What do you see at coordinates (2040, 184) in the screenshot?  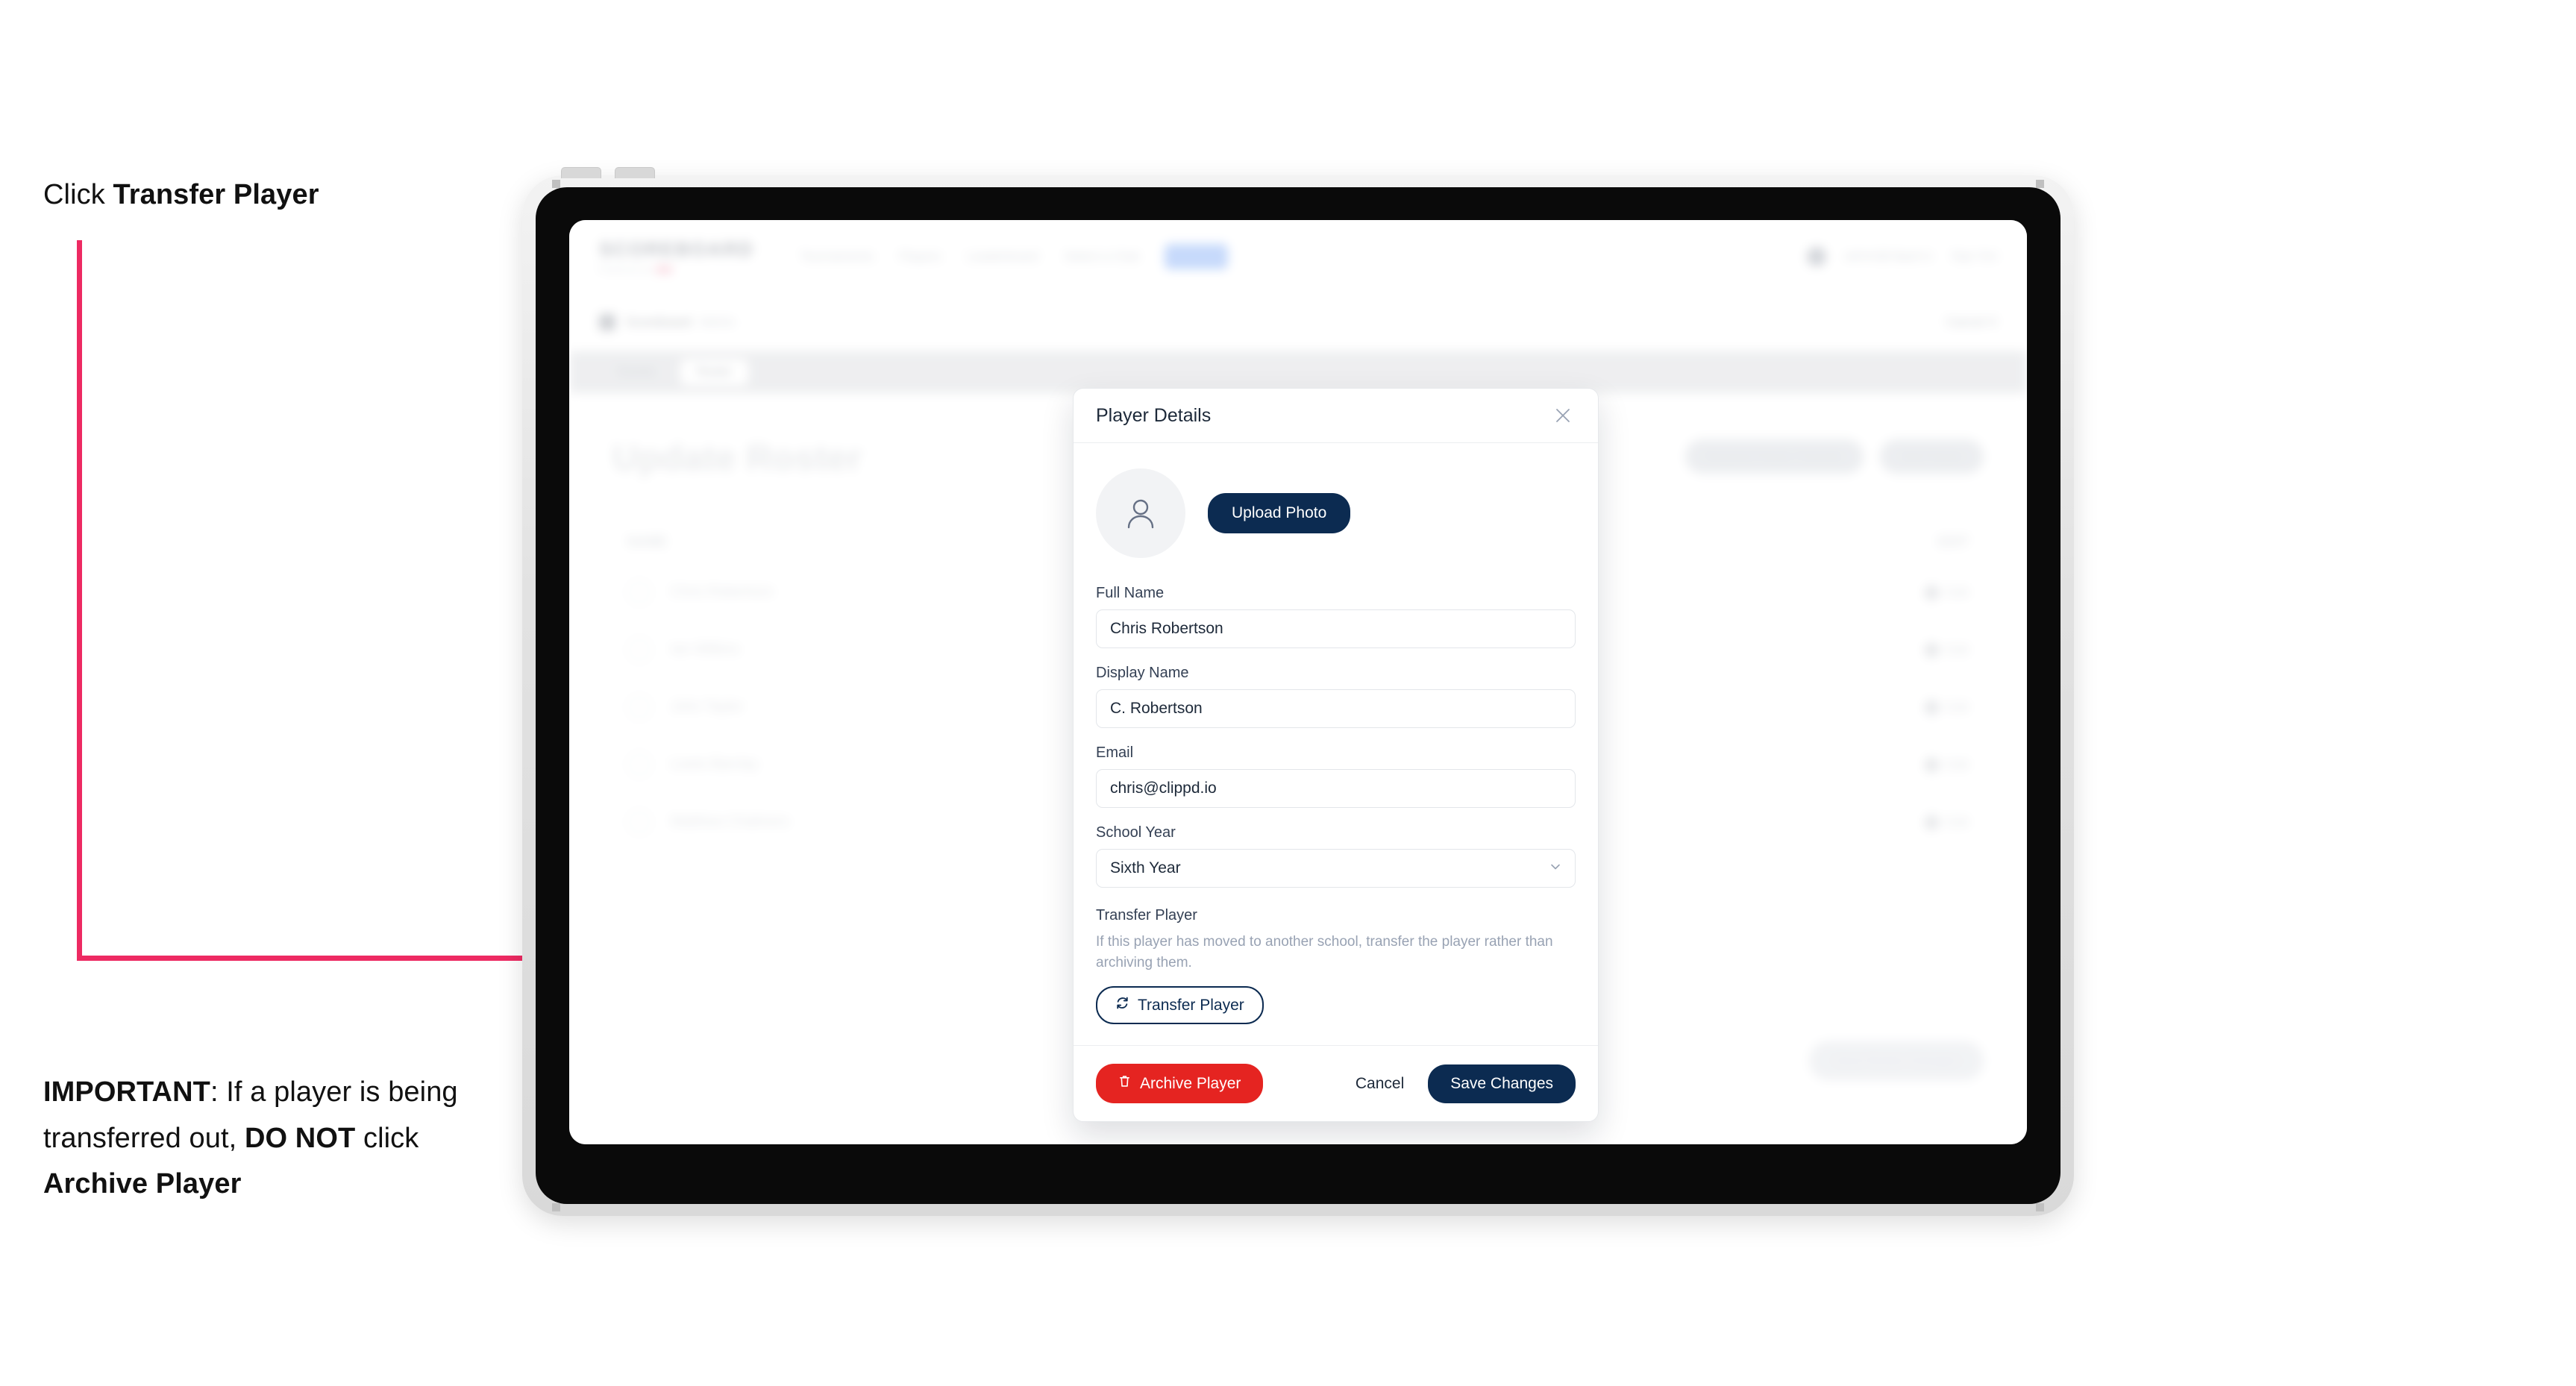 I see `tablet-antenna-line-top-right` at bounding box center [2040, 184].